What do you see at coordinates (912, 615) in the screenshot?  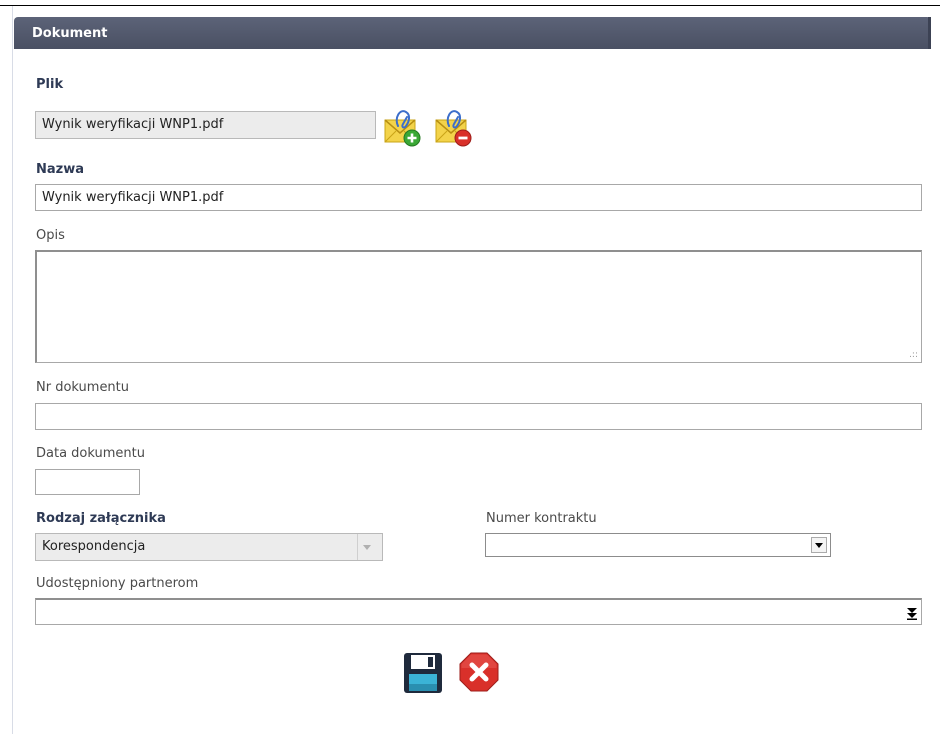 I see `double-chevron-down-icon` at bounding box center [912, 615].